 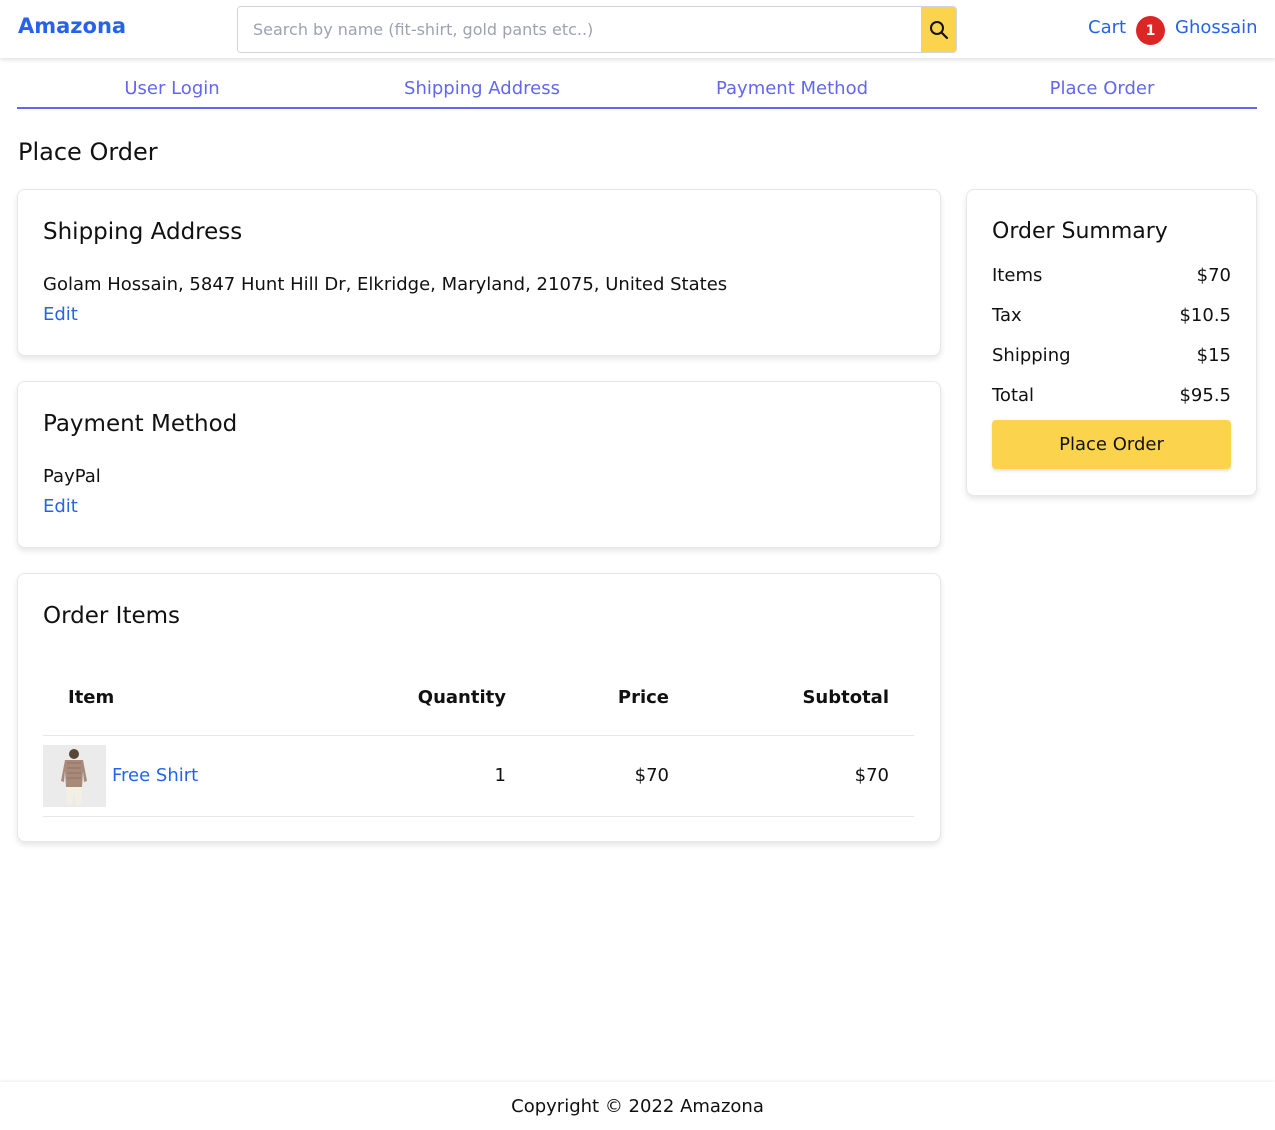 What do you see at coordinates (88, 152) in the screenshot?
I see `page-title: Place Order` at bounding box center [88, 152].